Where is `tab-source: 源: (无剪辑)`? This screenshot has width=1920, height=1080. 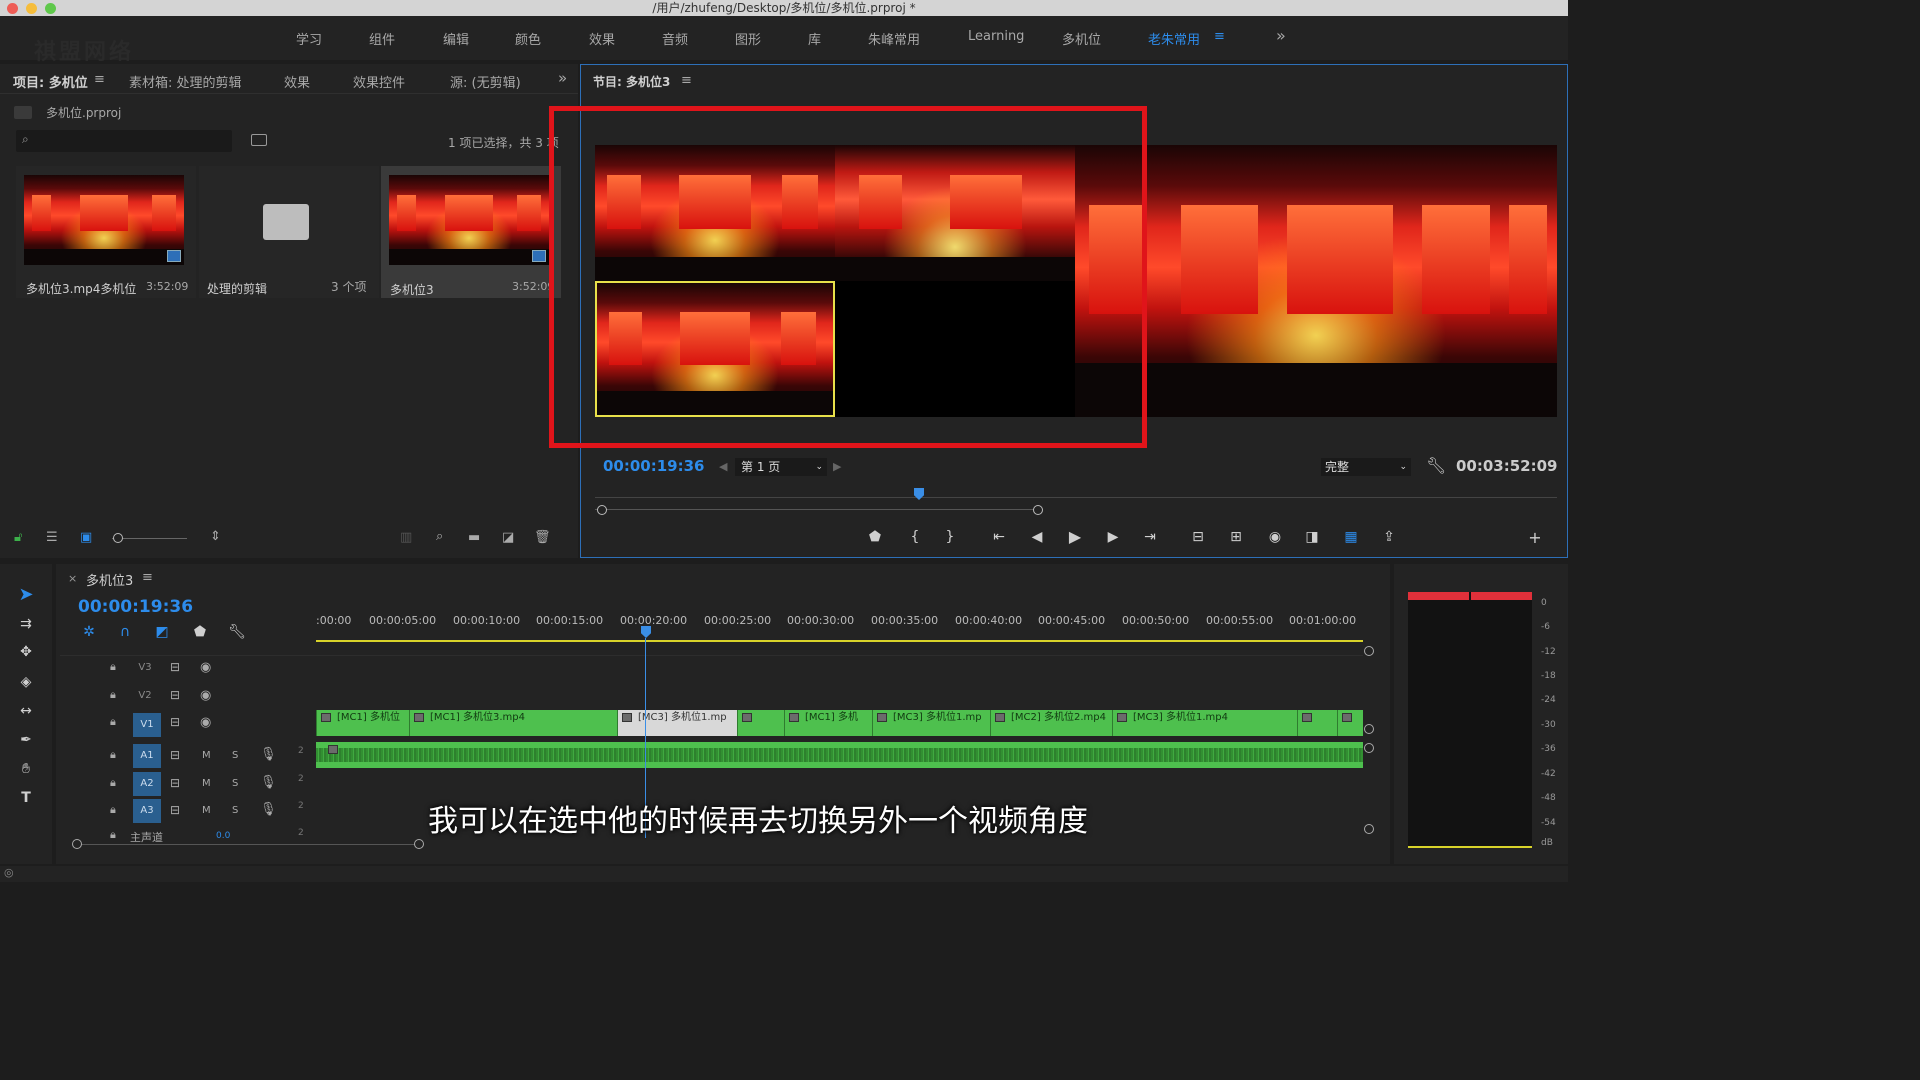 tab-source: 源: (无剪辑) is located at coordinates (485, 81).